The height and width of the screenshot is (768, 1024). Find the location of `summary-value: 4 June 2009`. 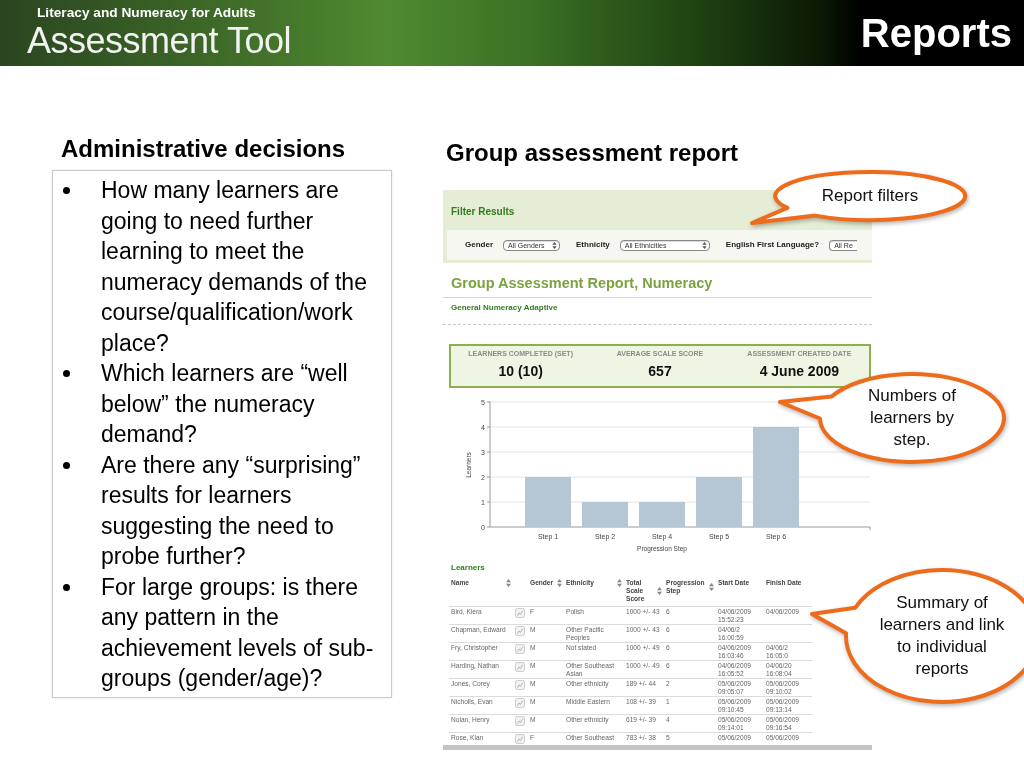

summary-value: 4 June 2009 is located at coordinates (799, 371).